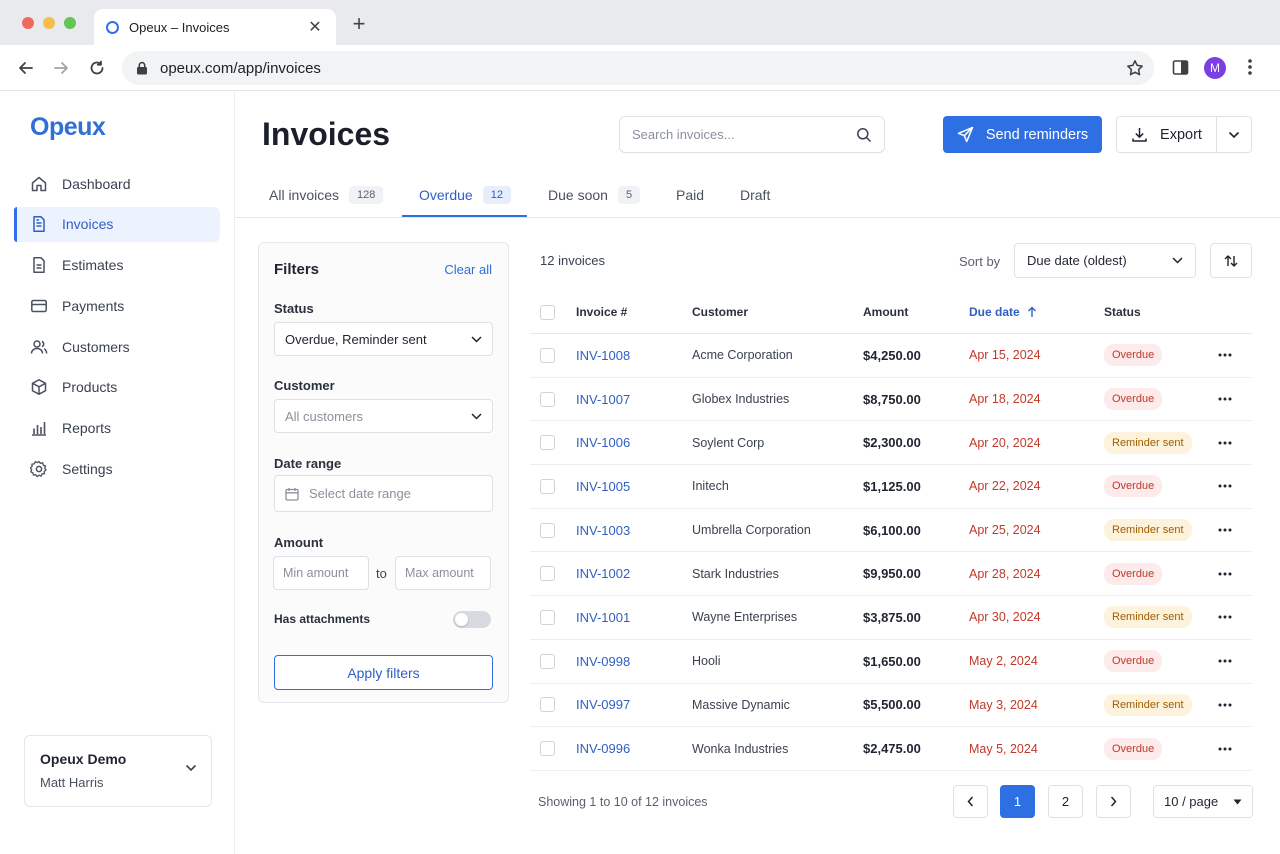  I want to click on date-range-picker: Select date range, so click(383, 493).